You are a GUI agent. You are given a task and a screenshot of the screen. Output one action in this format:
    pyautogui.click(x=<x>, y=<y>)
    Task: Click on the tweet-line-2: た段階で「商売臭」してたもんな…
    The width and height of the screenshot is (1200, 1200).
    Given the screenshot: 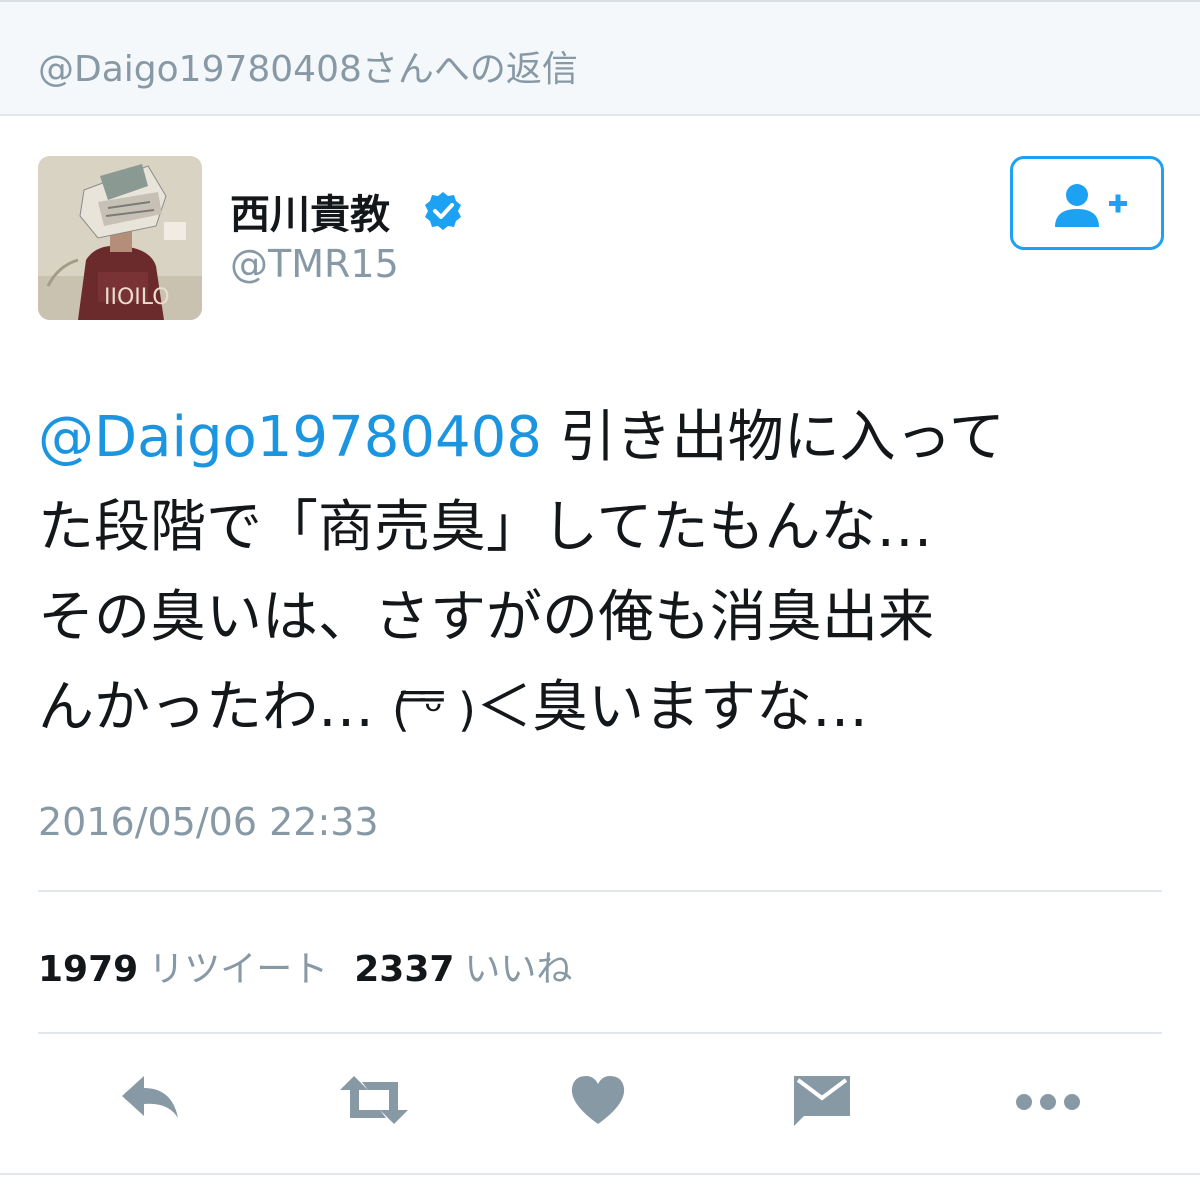 What is the action you would take?
    pyautogui.click(x=485, y=527)
    